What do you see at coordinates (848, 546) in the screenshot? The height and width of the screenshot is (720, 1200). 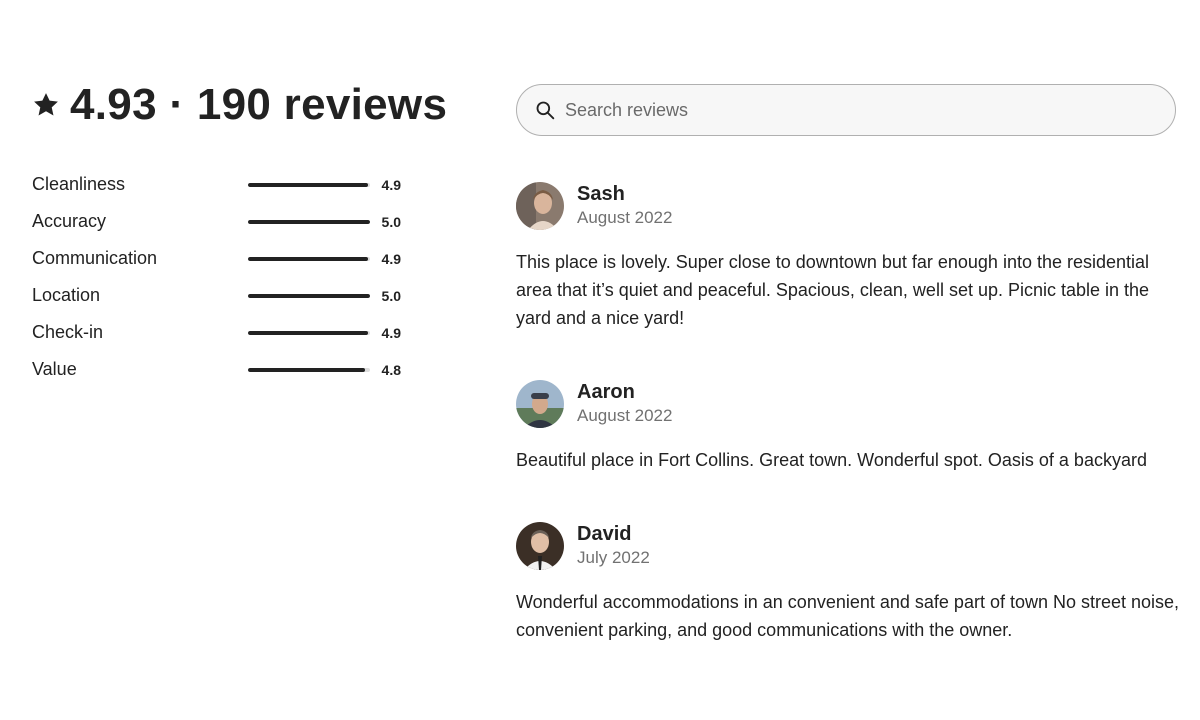 I see `review-header: David July 2022` at bounding box center [848, 546].